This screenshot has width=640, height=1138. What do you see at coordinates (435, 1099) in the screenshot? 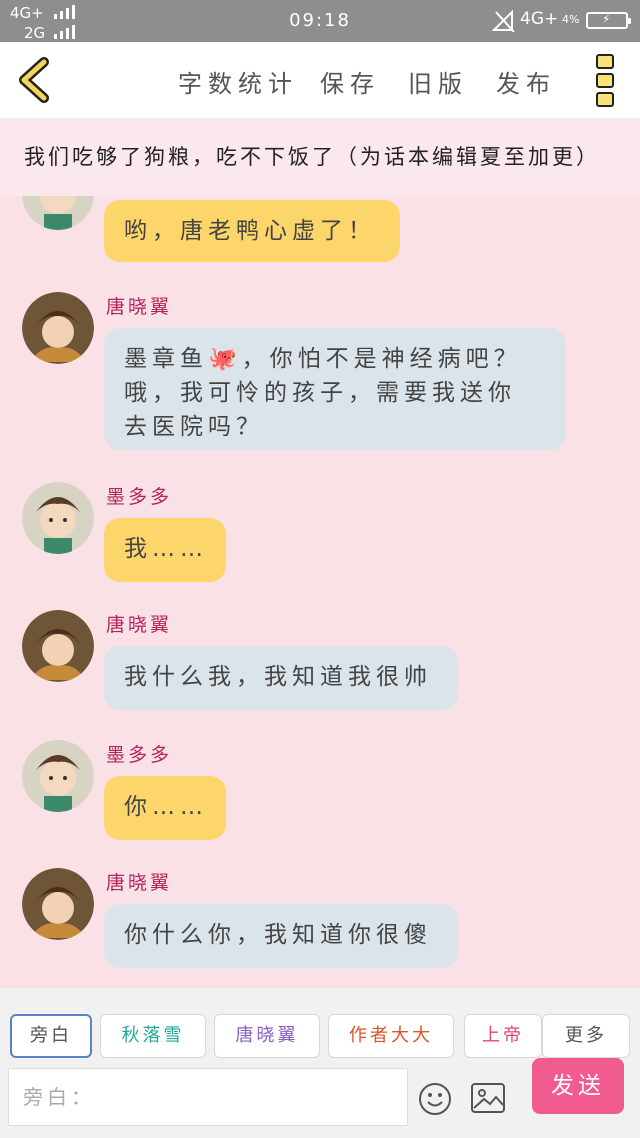
I see `emoji-icon` at bounding box center [435, 1099].